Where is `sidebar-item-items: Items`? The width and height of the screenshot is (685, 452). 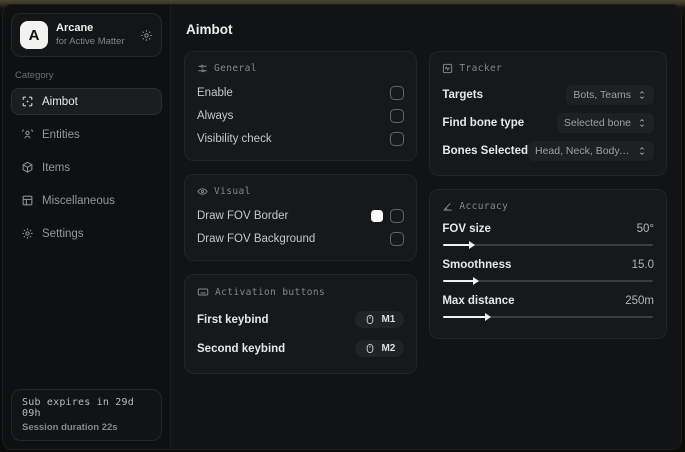 sidebar-item-items: Items is located at coordinates (86, 167).